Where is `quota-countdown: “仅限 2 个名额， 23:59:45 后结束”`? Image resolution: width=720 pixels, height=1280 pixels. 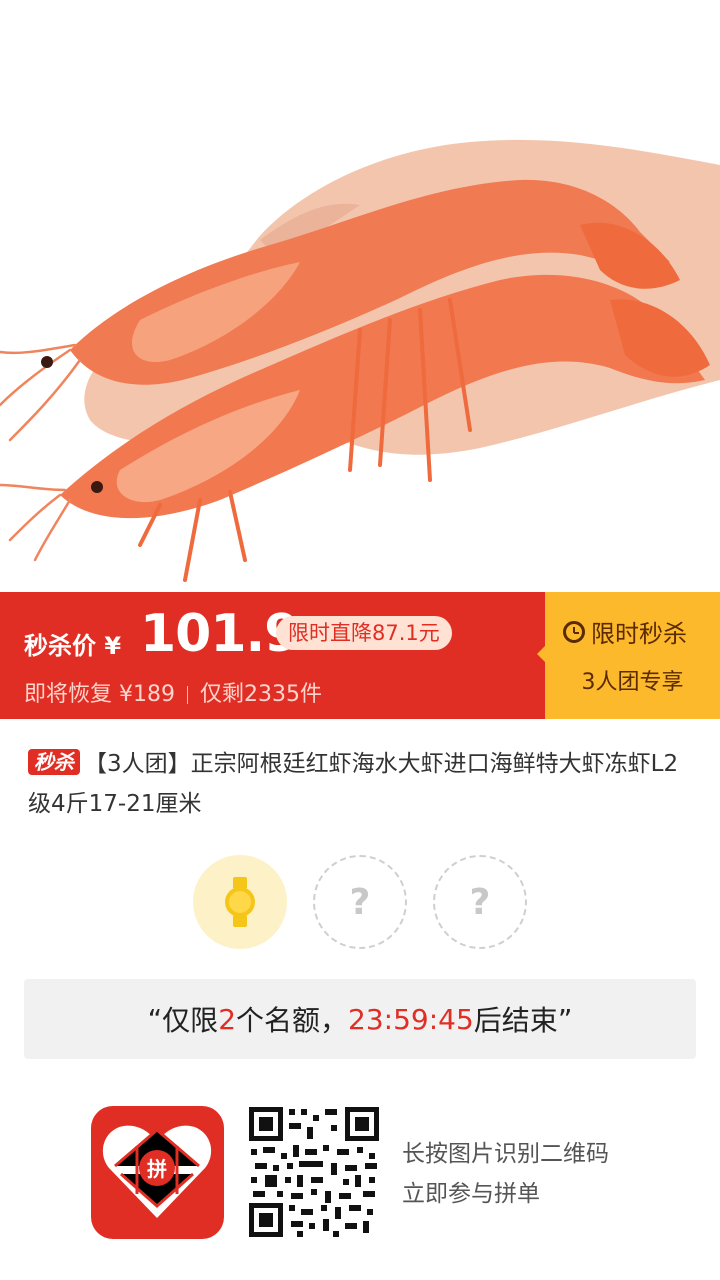
quota-countdown: “仅限 2 个名额， 23:59:45 后结束” is located at coordinates (360, 1019).